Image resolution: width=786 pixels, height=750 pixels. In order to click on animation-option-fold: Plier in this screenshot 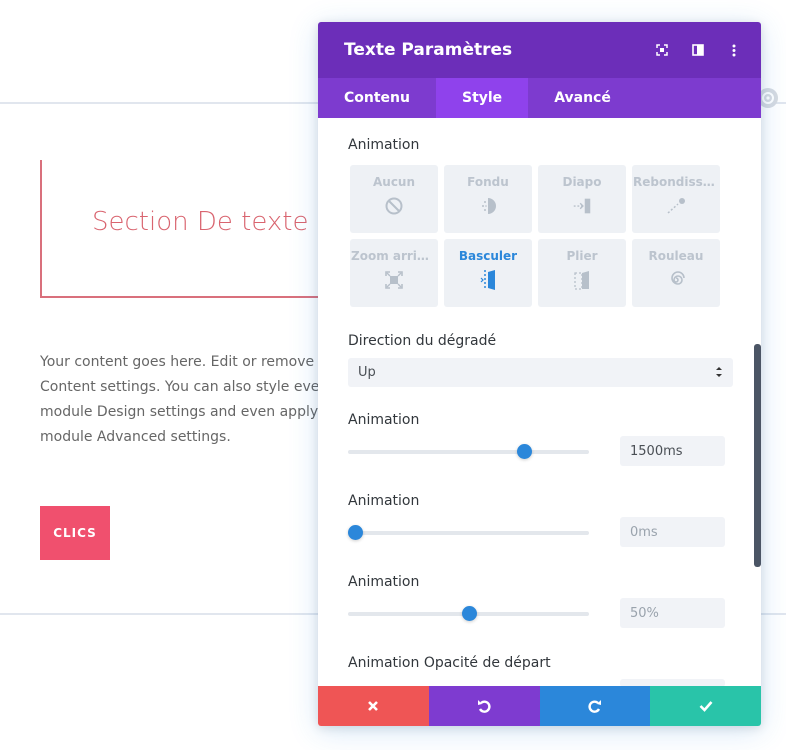, I will do `click(582, 273)`.